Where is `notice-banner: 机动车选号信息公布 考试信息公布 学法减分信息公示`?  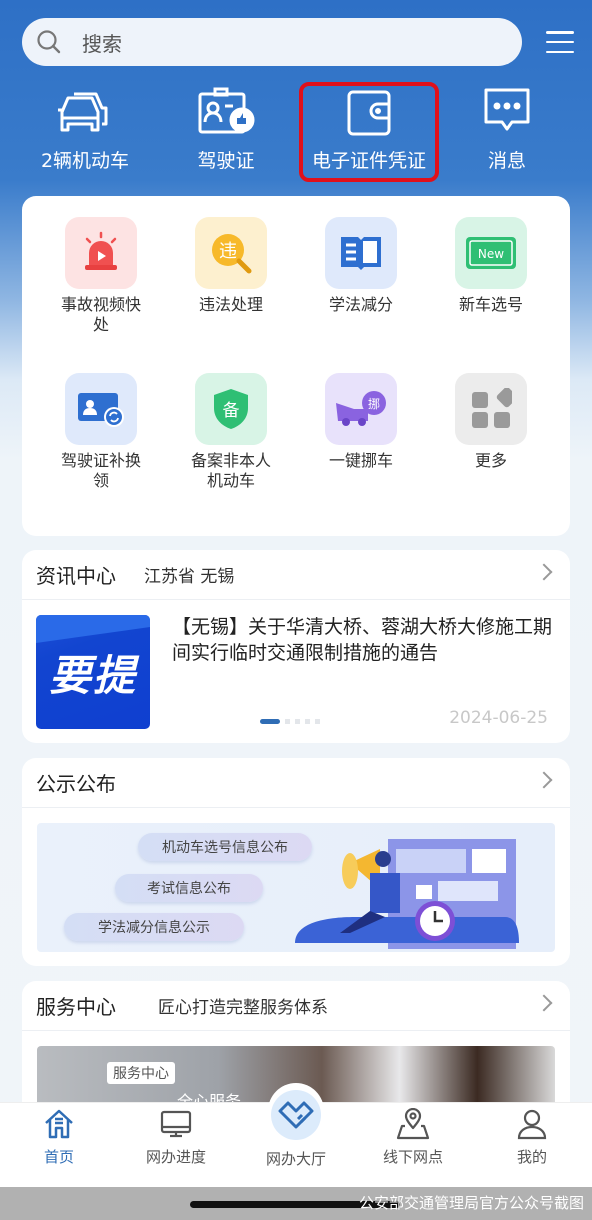 notice-banner: 机动车选号信息公布 考试信息公布 学法减分信息公示 is located at coordinates (296, 887).